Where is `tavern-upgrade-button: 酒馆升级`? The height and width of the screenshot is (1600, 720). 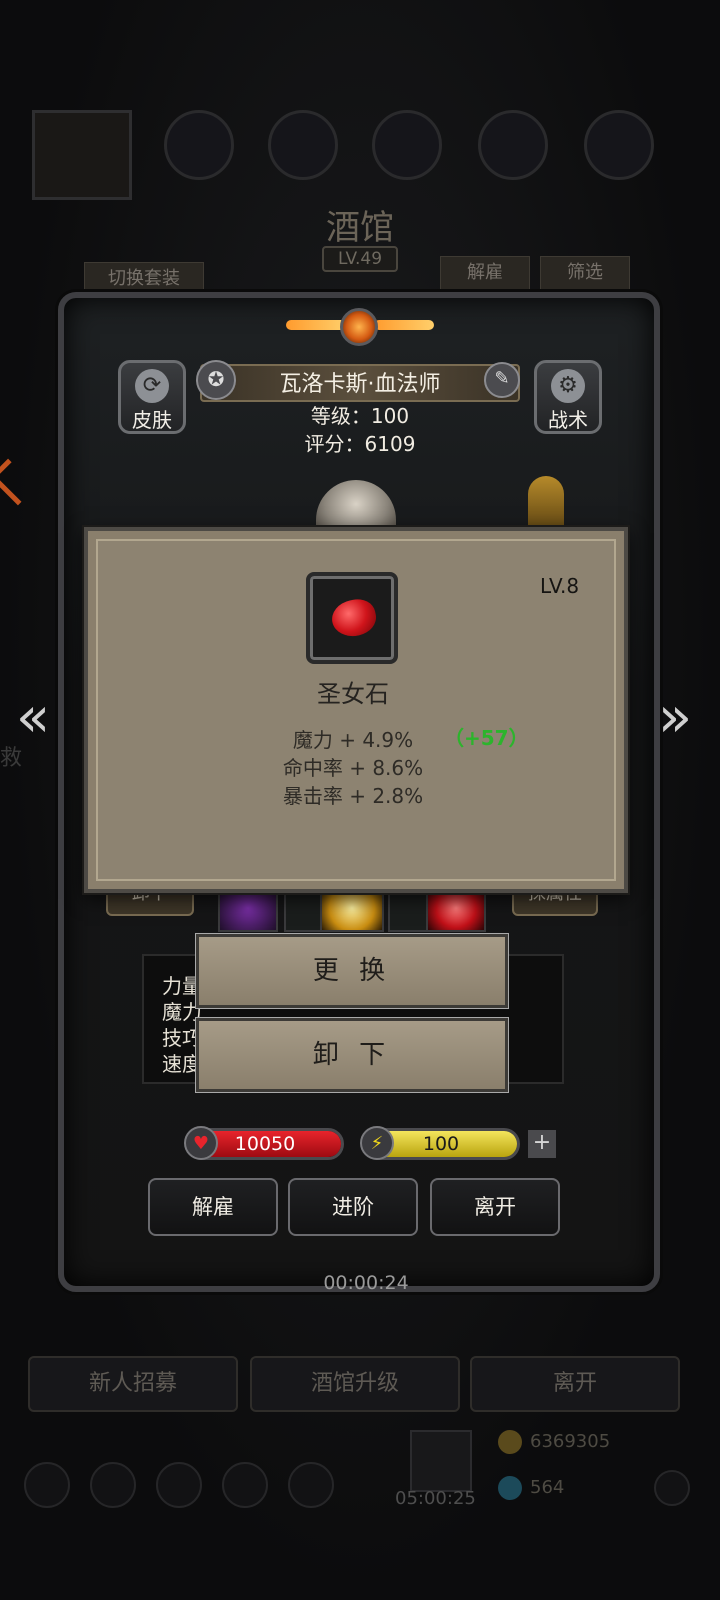
tavern-upgrade-button: 酒馆升级 is located at coordinates (355, 1384).